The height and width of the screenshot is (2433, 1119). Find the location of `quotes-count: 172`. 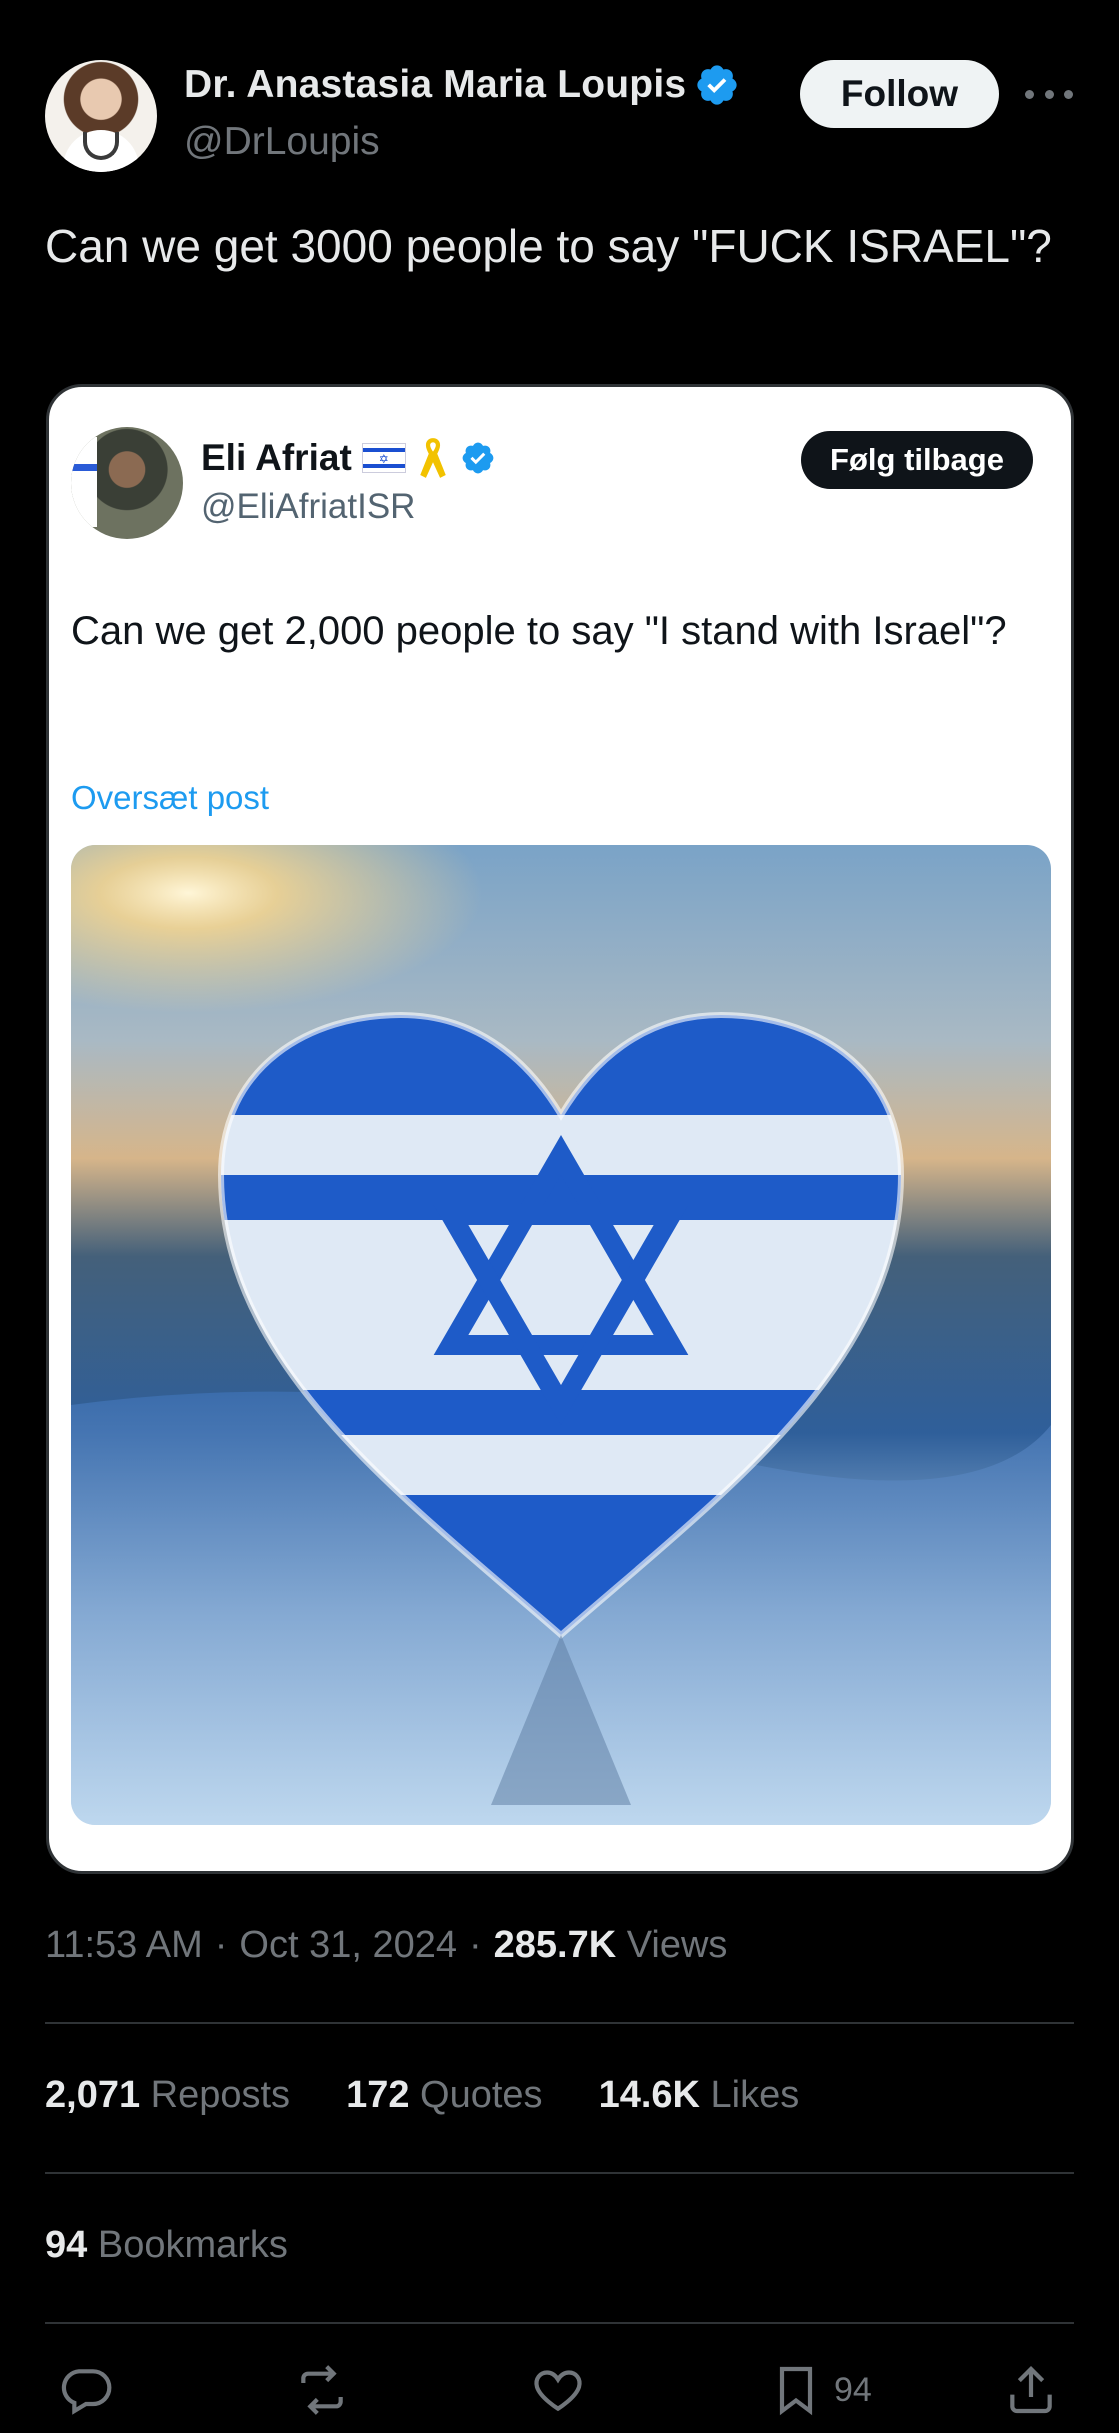

quotes-count: 172 is located at coordinates (378, 2095).